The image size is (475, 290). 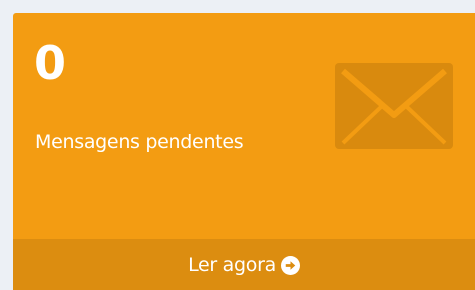 I want to click on read-now-label: Ler agora, so click(x=232, y=264).